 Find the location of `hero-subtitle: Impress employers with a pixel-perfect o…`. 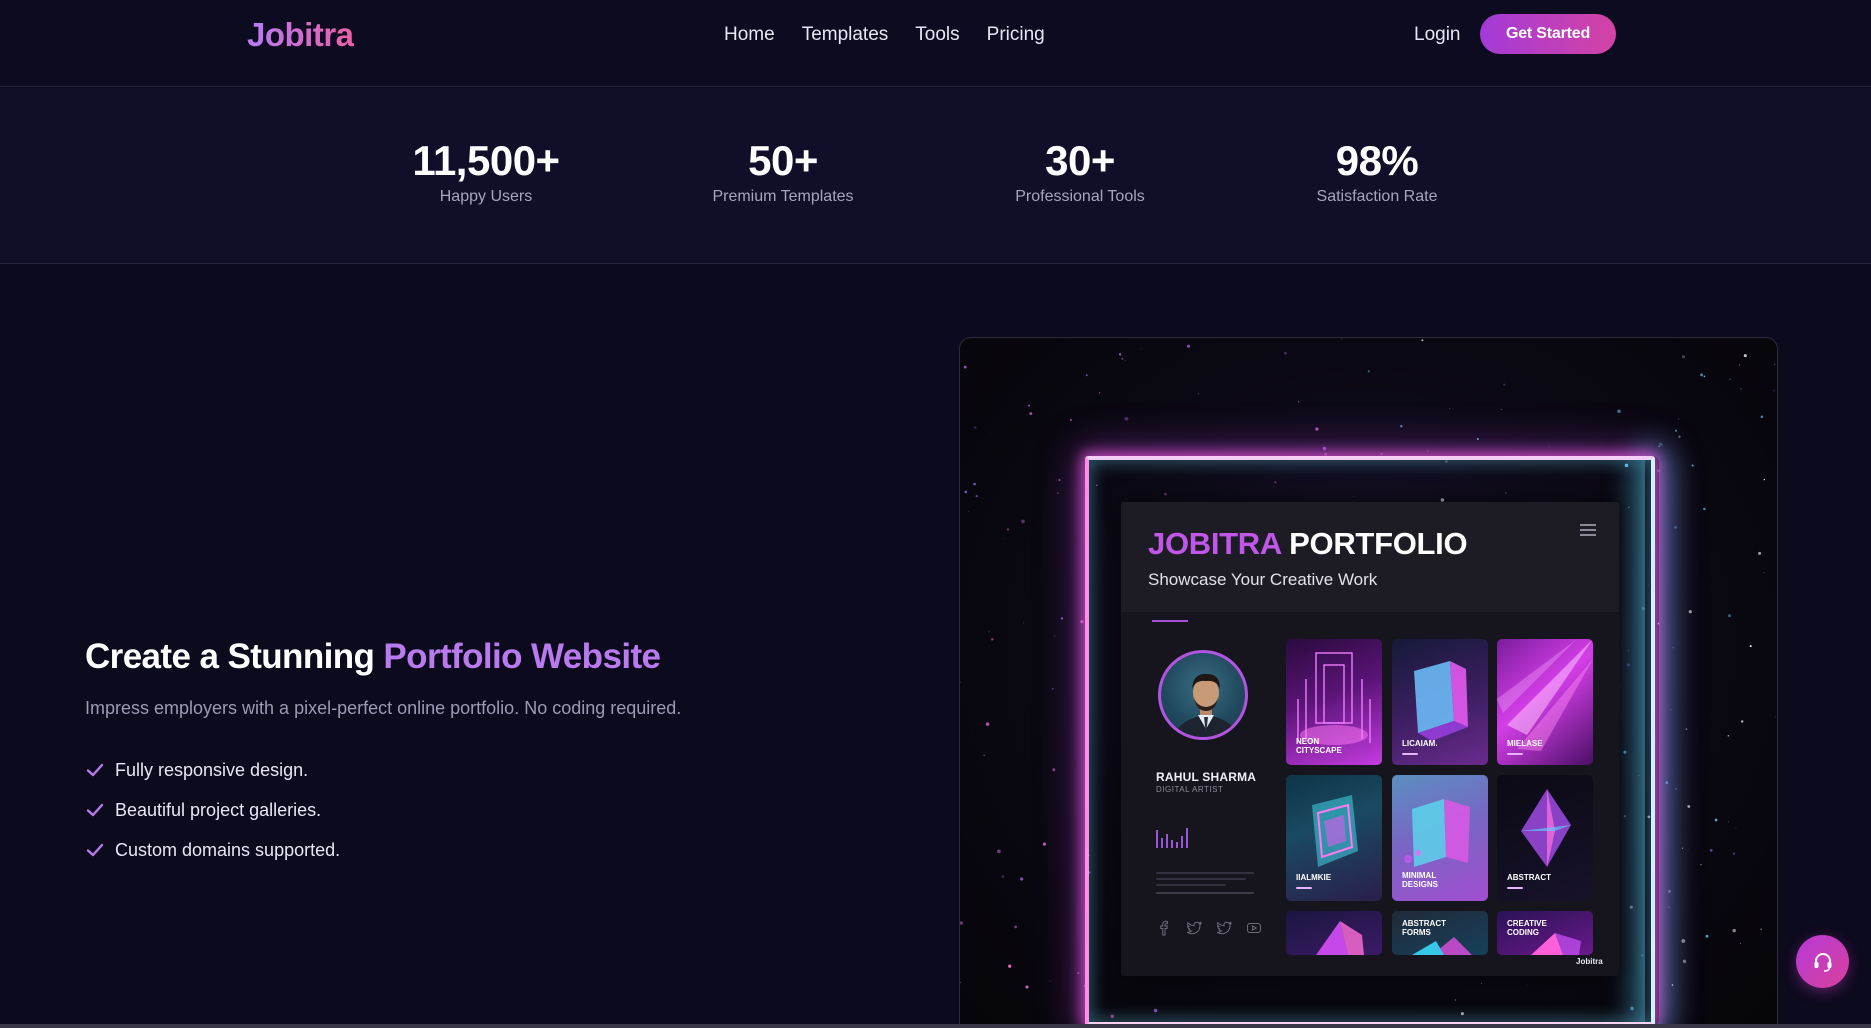

hero-subtitle: Impress employers with a pixel-perfect o… is located at coordinates (383, 708).